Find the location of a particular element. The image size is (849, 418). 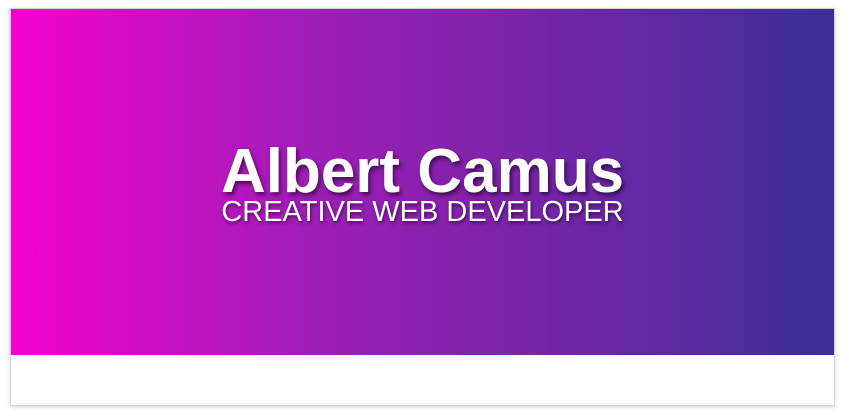

hero-role-subtitle: CREATIVE WEB DEVELOPER is located at coordinates (422, 212).